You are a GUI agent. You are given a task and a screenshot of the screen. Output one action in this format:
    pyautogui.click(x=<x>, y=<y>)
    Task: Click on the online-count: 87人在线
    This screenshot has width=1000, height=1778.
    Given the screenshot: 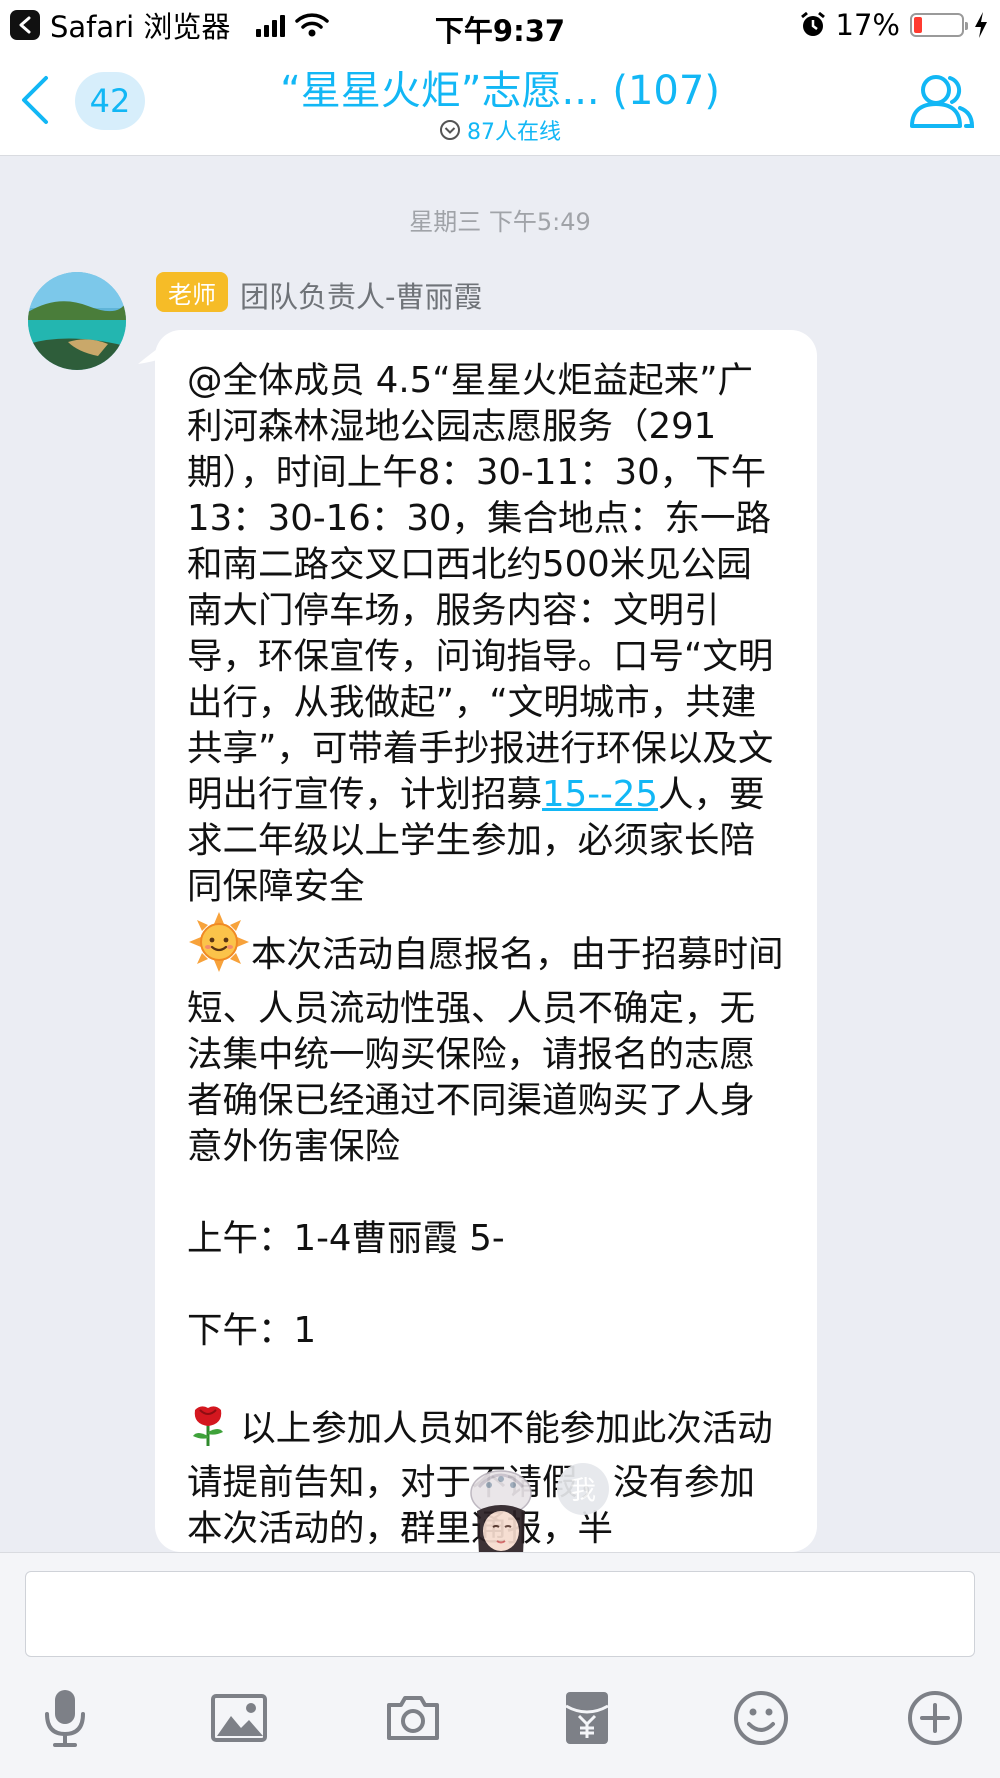 What is the action you would take?
    pyautogui.click(x=514, y=132)
    